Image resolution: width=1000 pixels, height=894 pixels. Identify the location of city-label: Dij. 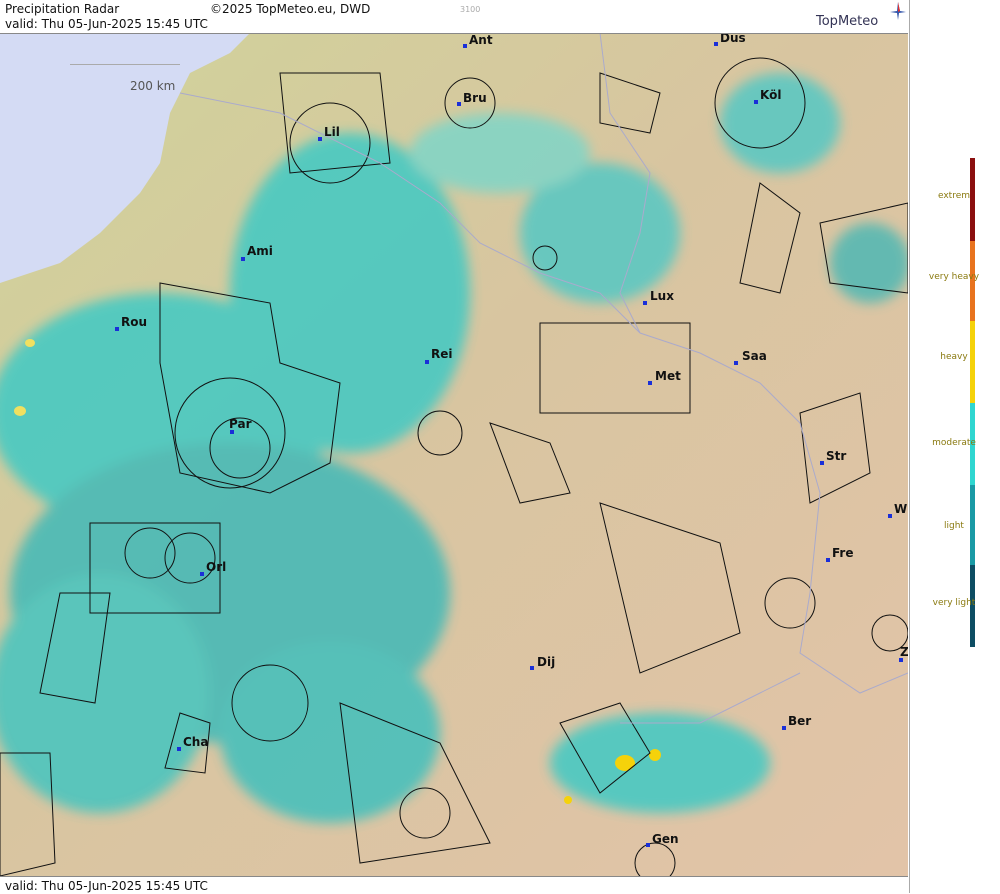
(546, 662).